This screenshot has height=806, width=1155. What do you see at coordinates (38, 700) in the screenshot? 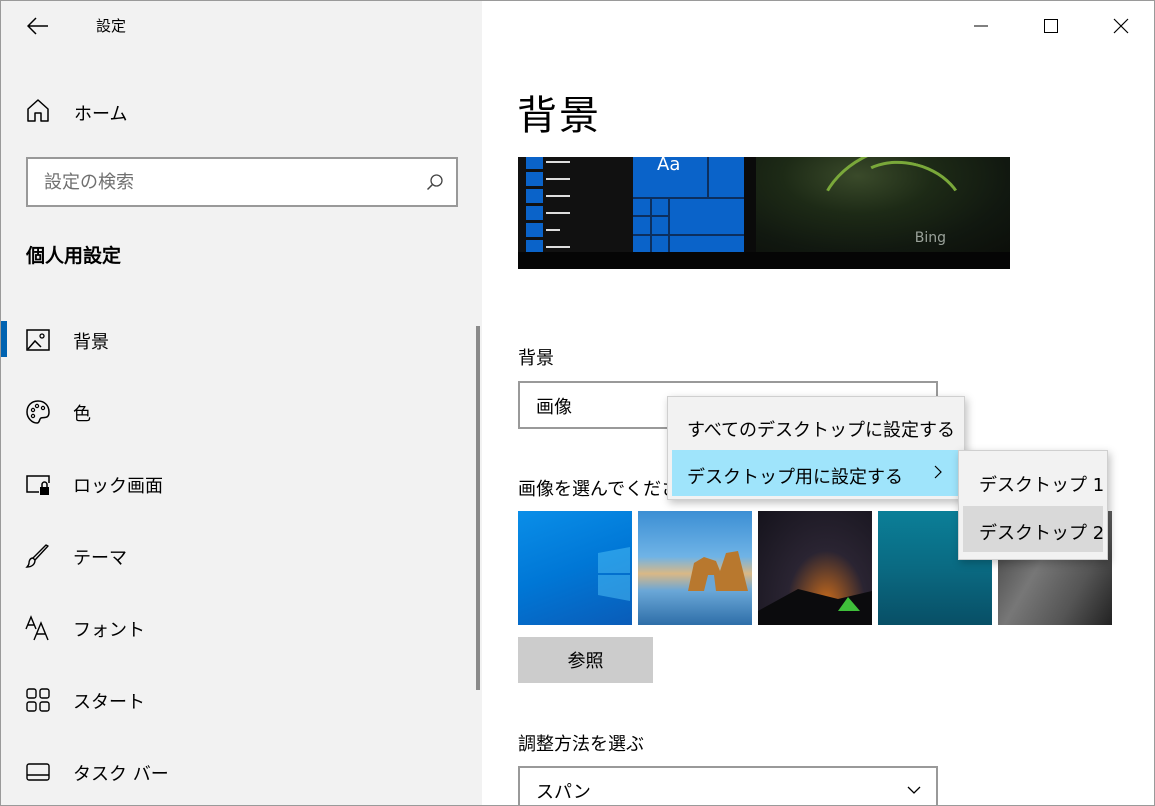
I see `start-grid-icon` at bounding box center [38, 700].